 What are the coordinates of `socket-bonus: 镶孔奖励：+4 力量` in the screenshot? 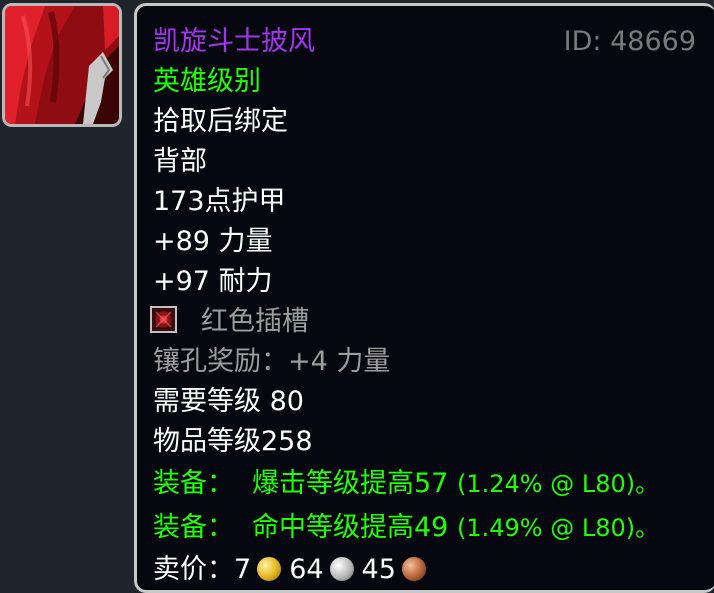 It's located at (272, 361).